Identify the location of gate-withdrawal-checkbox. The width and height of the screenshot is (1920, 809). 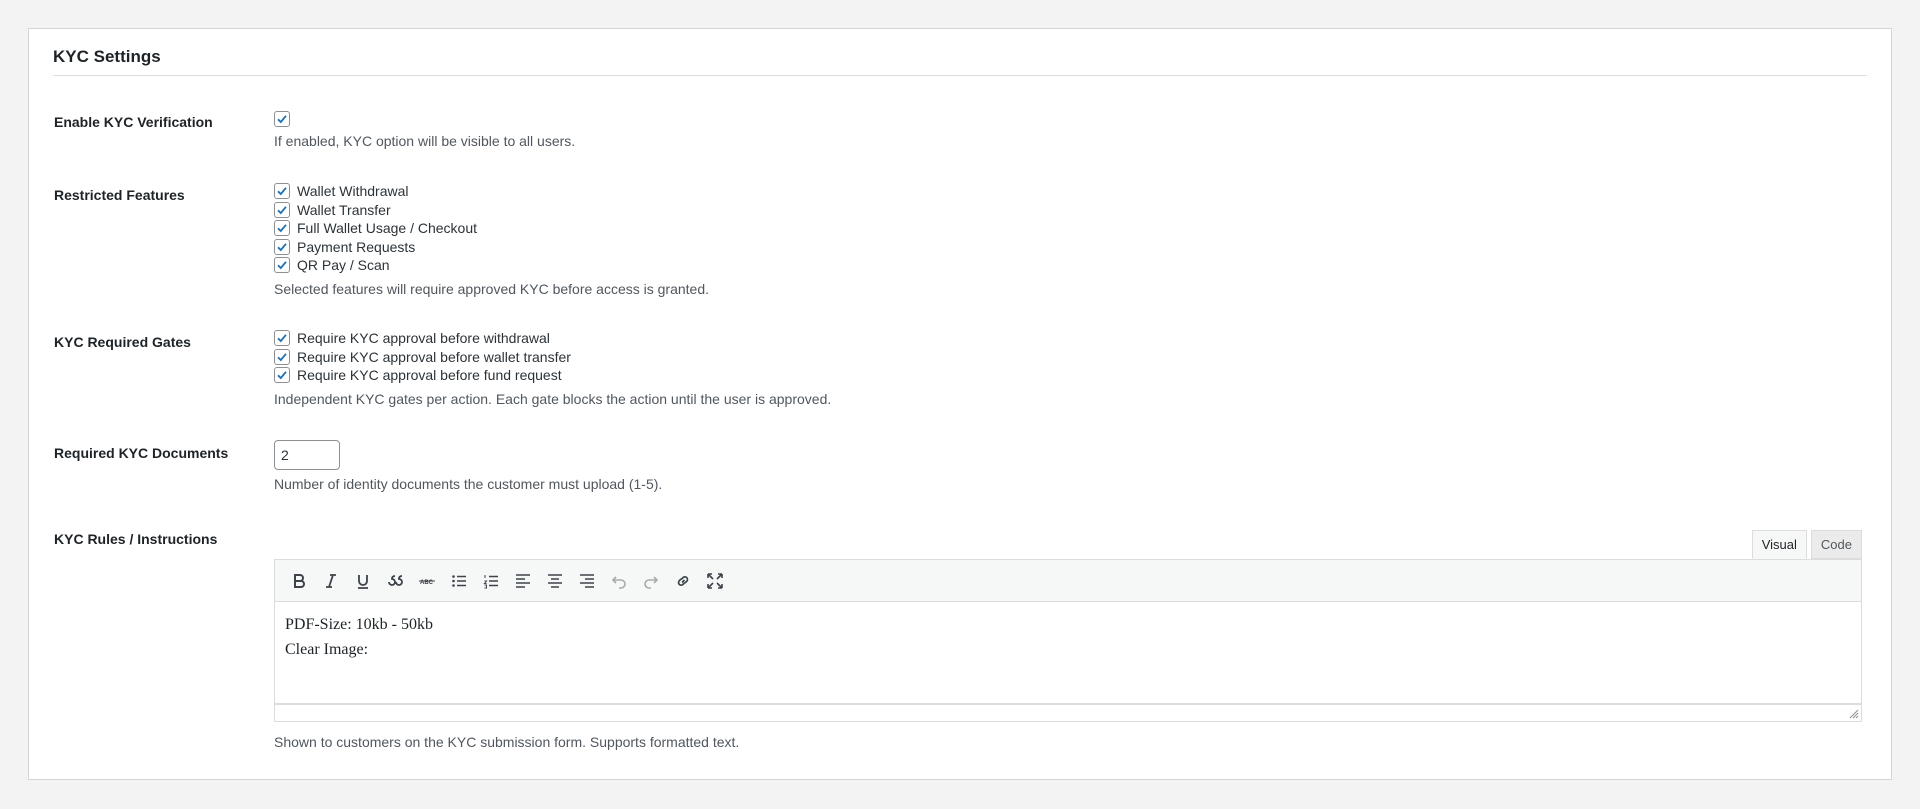
(282, 338).